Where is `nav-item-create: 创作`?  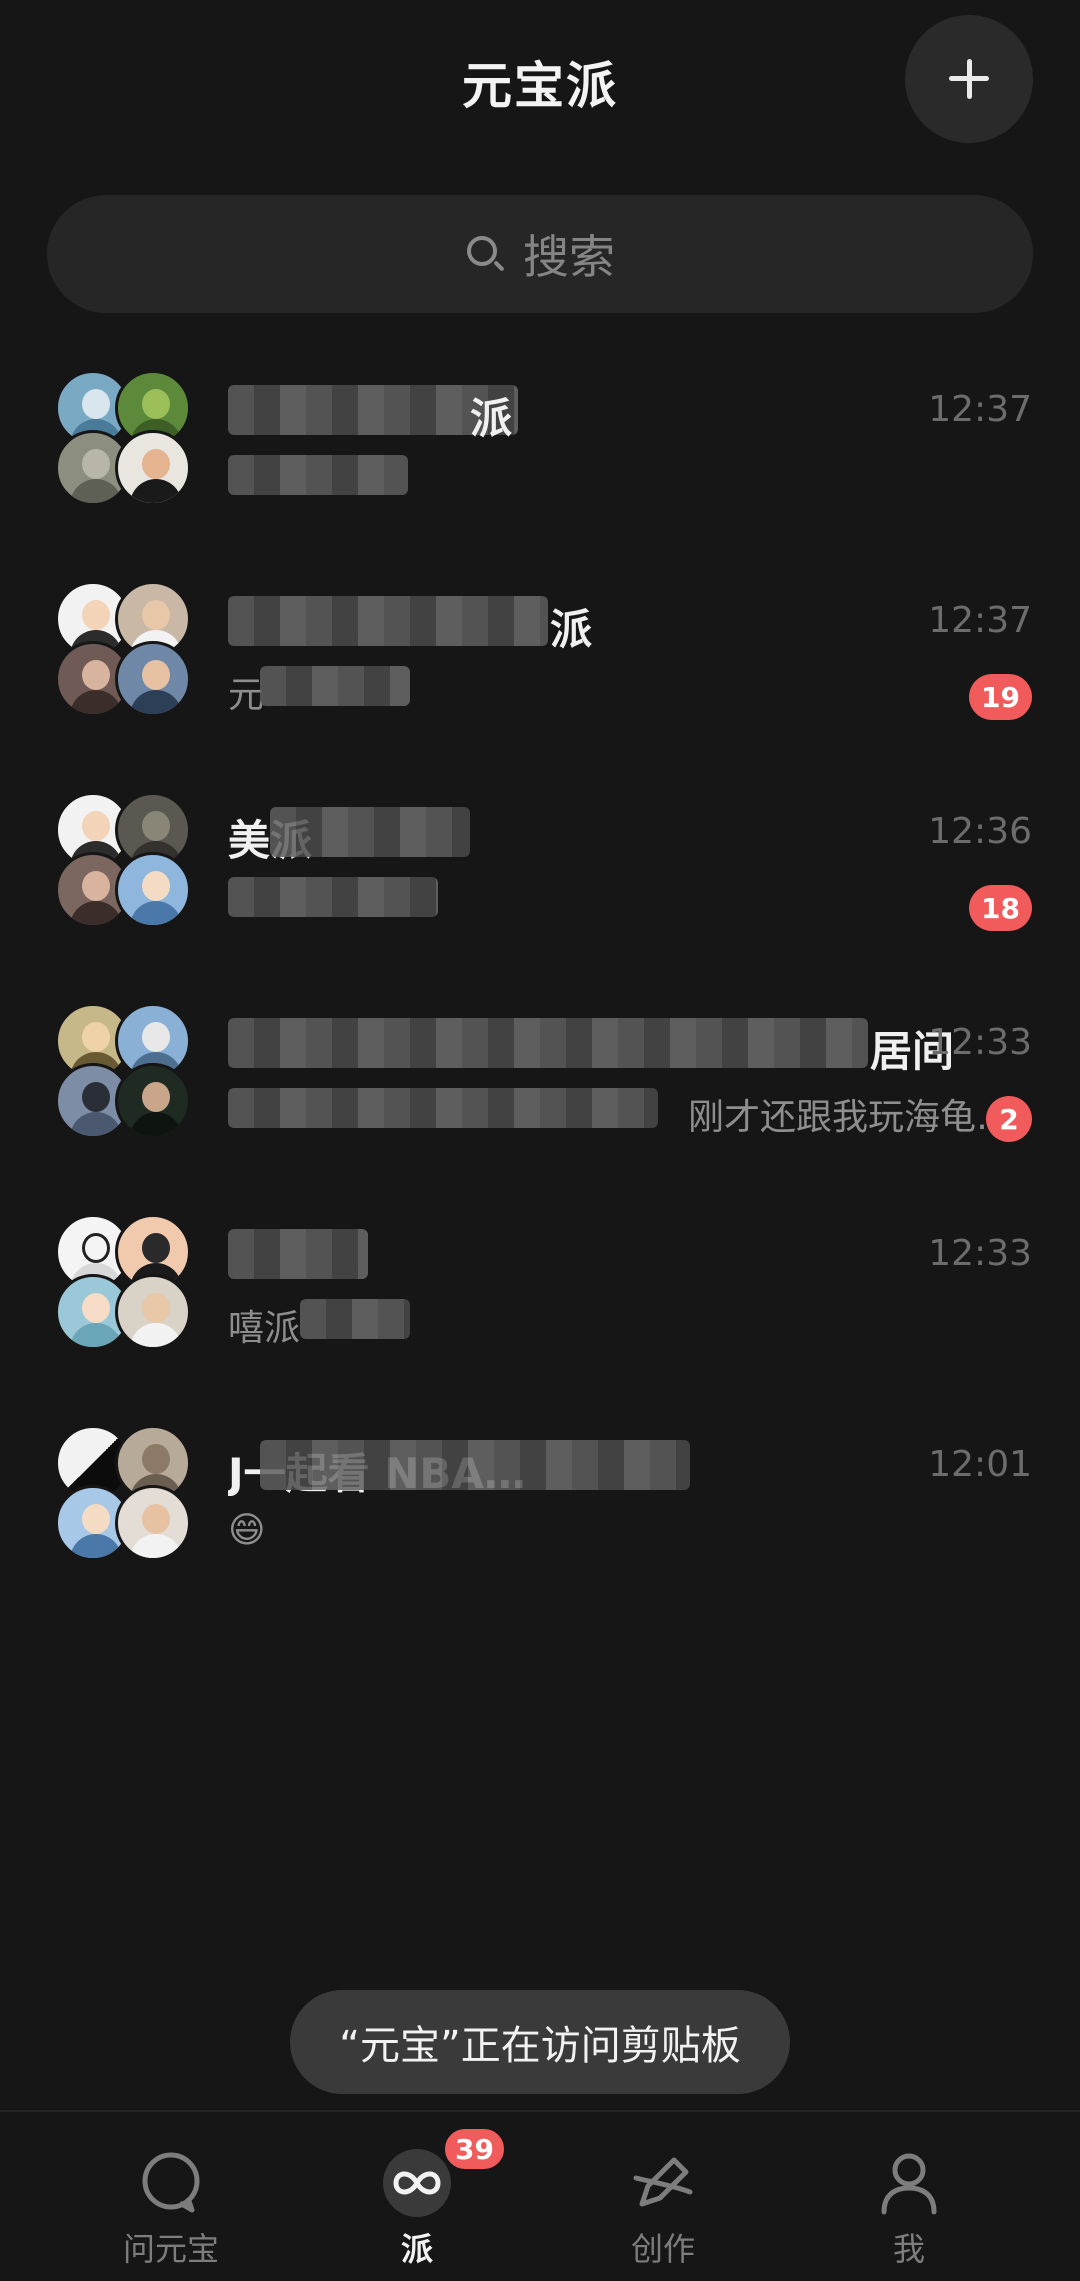 nav-item-create: 创作 is located at coordinates (663, 2196).